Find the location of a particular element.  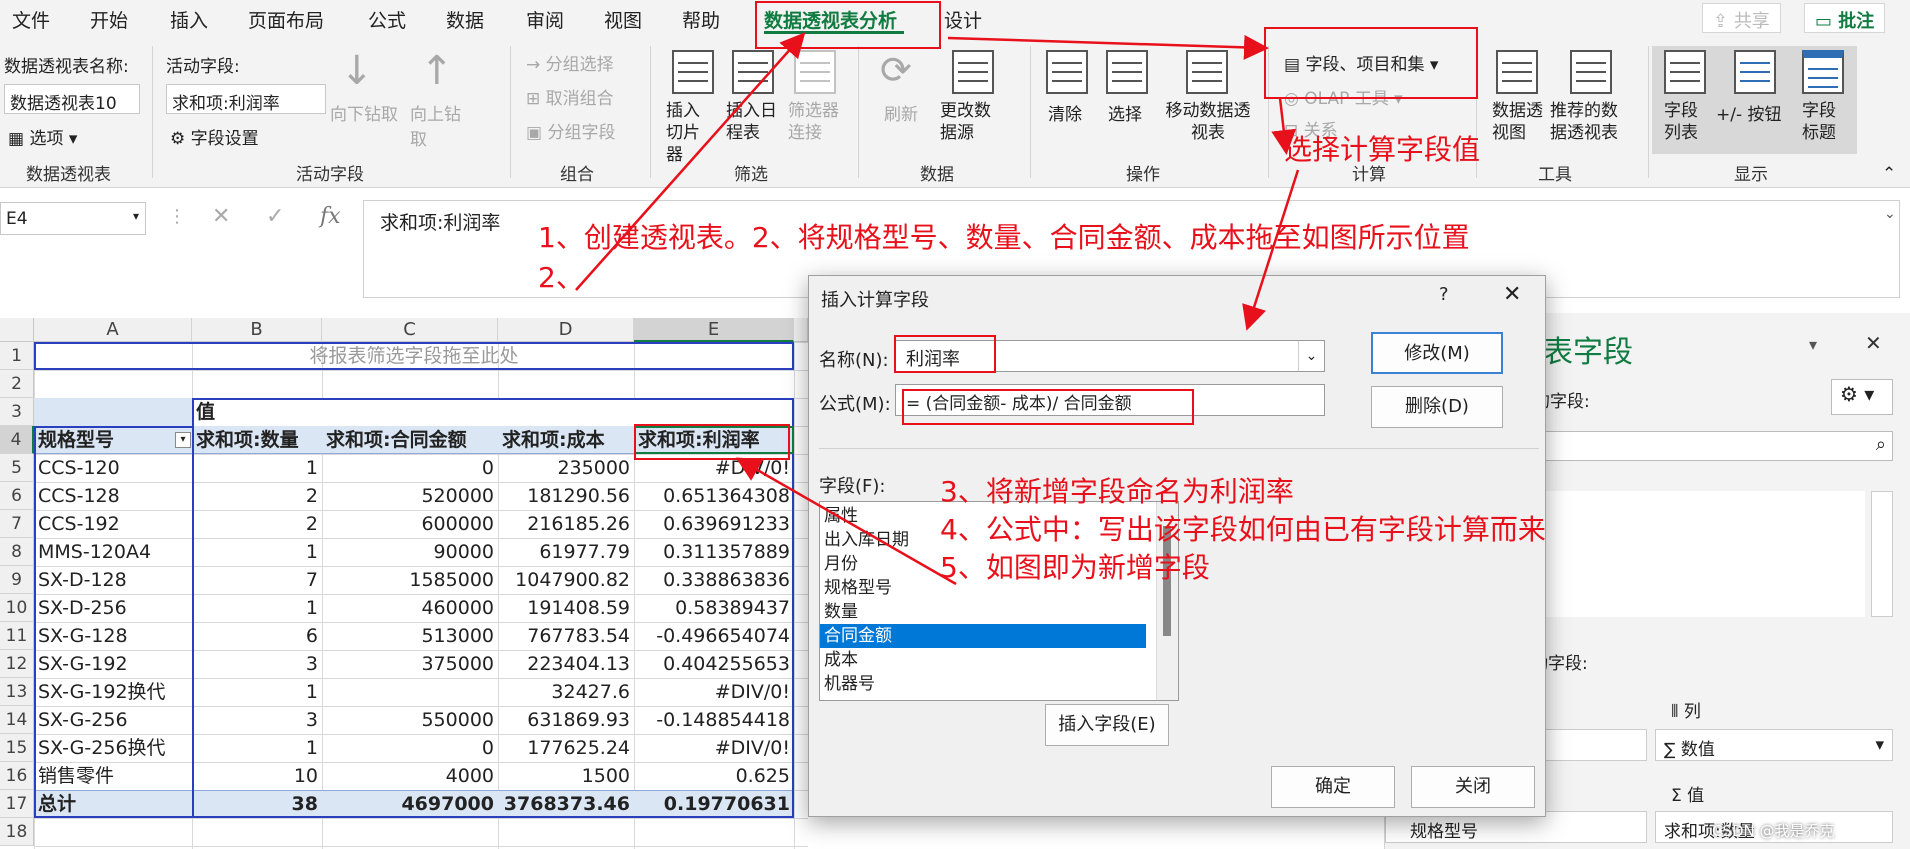

menu-design: 设计 is located at coordinates (963, 19).